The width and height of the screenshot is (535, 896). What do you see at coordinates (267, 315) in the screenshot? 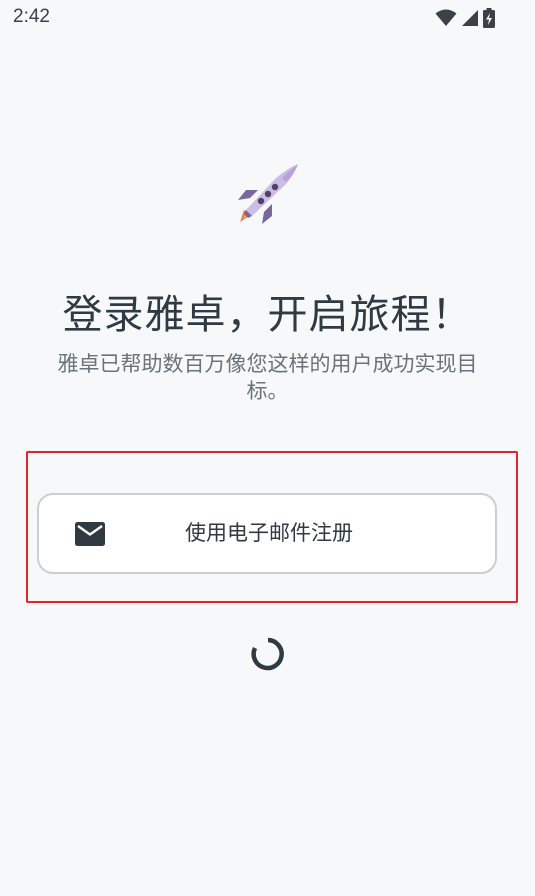
I see `page-title: 登录雅卓，开启旅程！` at bounding box center [267, 315].